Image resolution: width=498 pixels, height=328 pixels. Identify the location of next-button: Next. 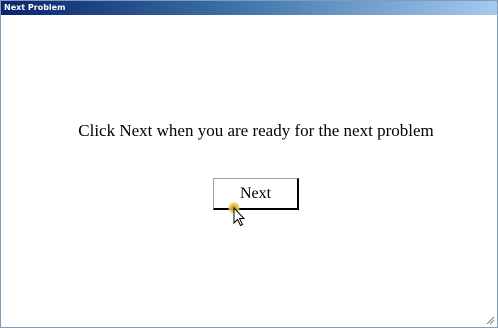
(256, 194).